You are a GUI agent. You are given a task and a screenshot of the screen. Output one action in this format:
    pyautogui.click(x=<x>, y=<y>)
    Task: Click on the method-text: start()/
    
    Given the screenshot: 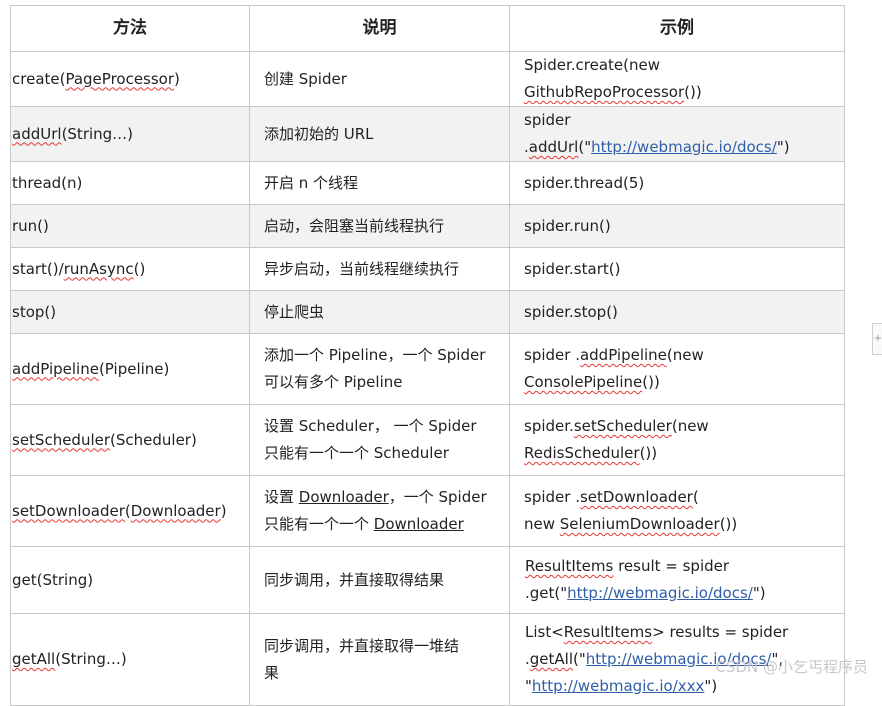 What is the action you would take?
    pyautogui.click(x=38, y=268)
    